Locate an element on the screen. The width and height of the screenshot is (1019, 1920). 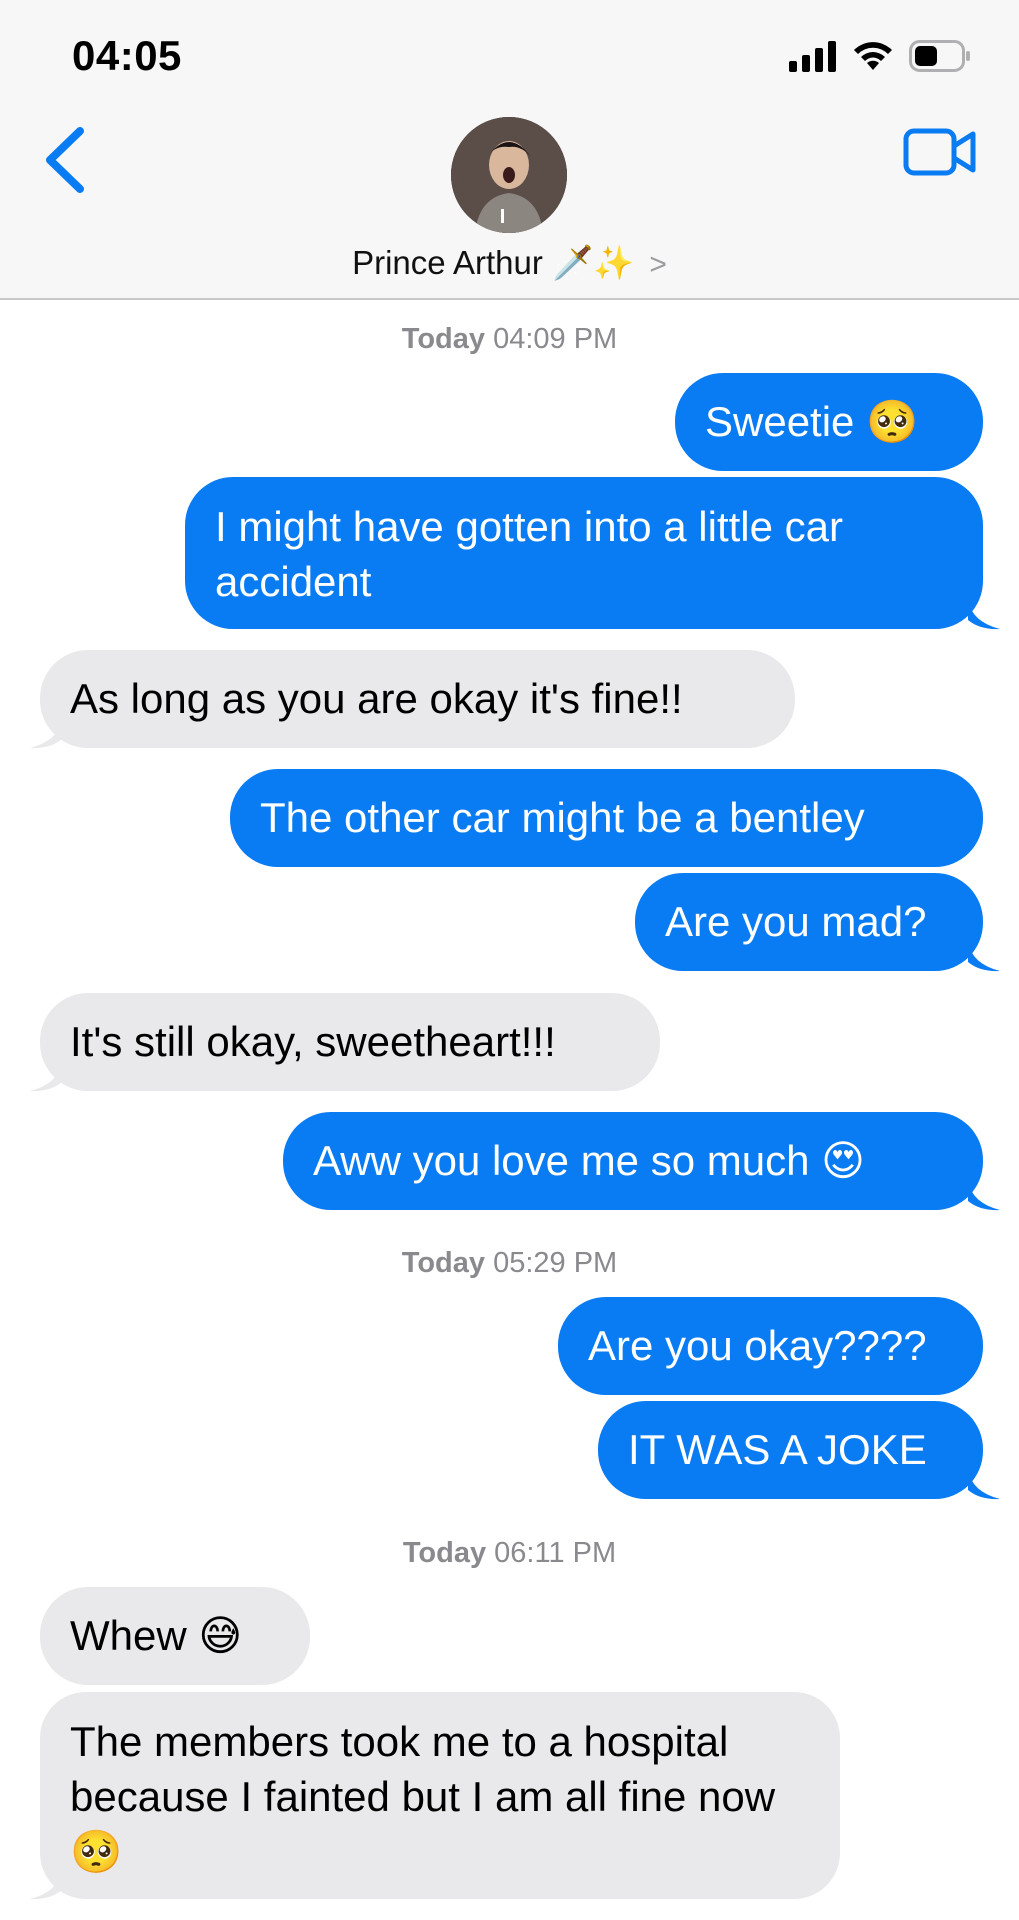
sent-message: Aww you love me so much 😍 is located at coordinates (633, 1161).